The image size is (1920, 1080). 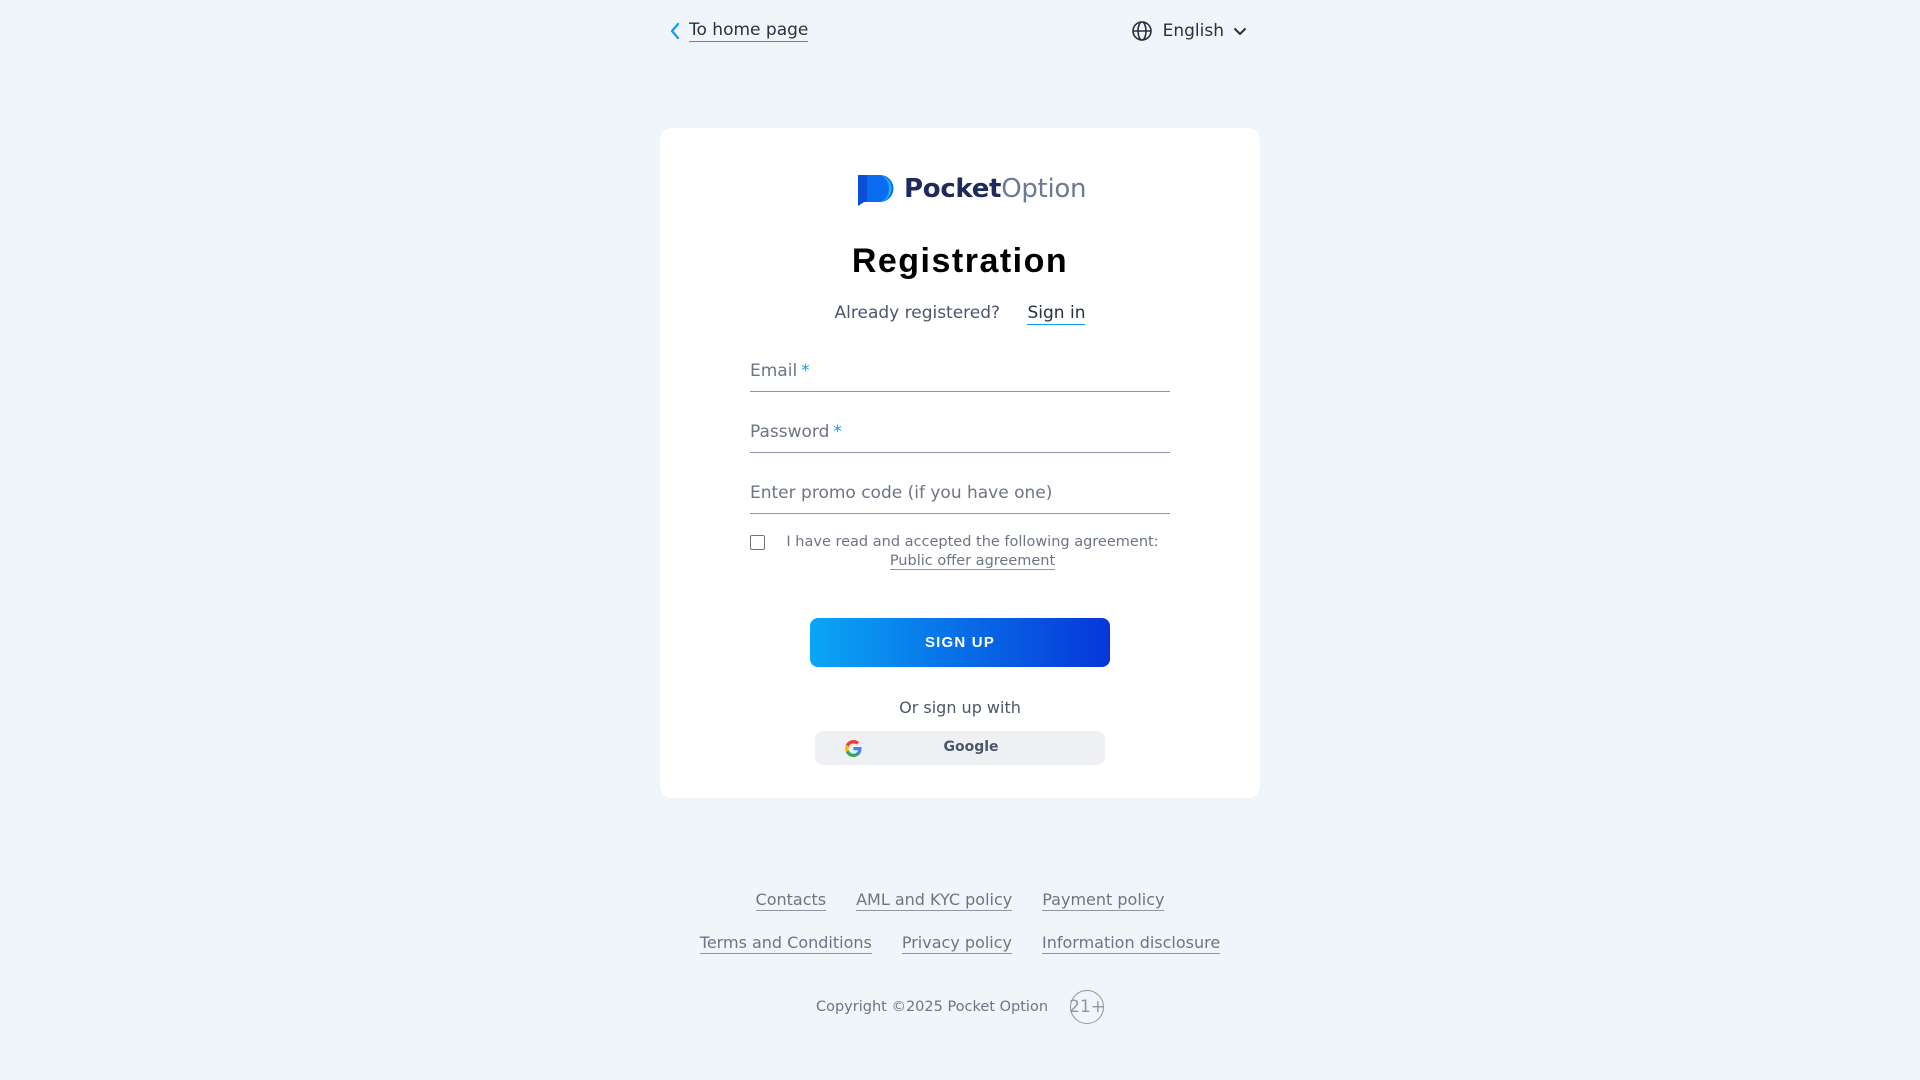 What do you see at coordinates (917, 313) in the screenshot?
I see `already-registered-text: Already registered?` at bounding box center [917, 313].